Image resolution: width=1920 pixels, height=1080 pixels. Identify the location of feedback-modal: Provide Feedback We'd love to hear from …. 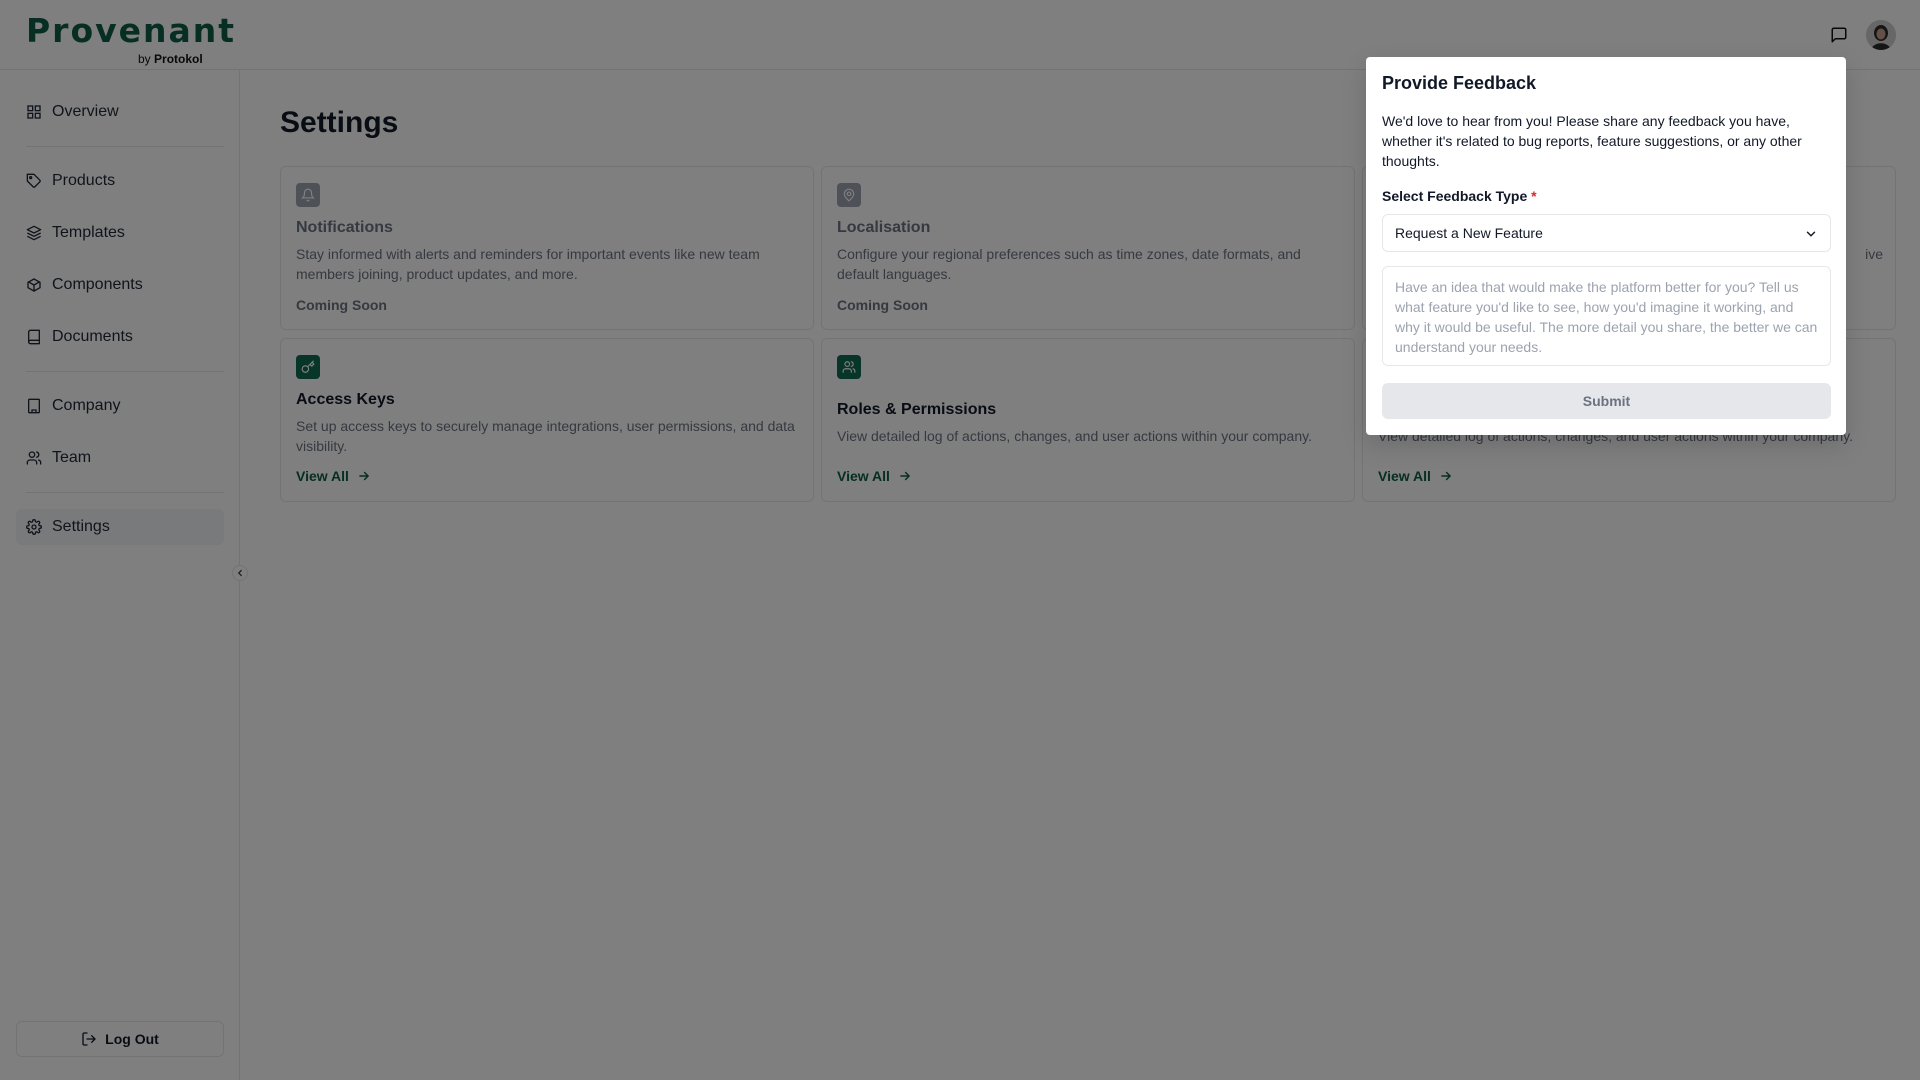
(1606, 246).